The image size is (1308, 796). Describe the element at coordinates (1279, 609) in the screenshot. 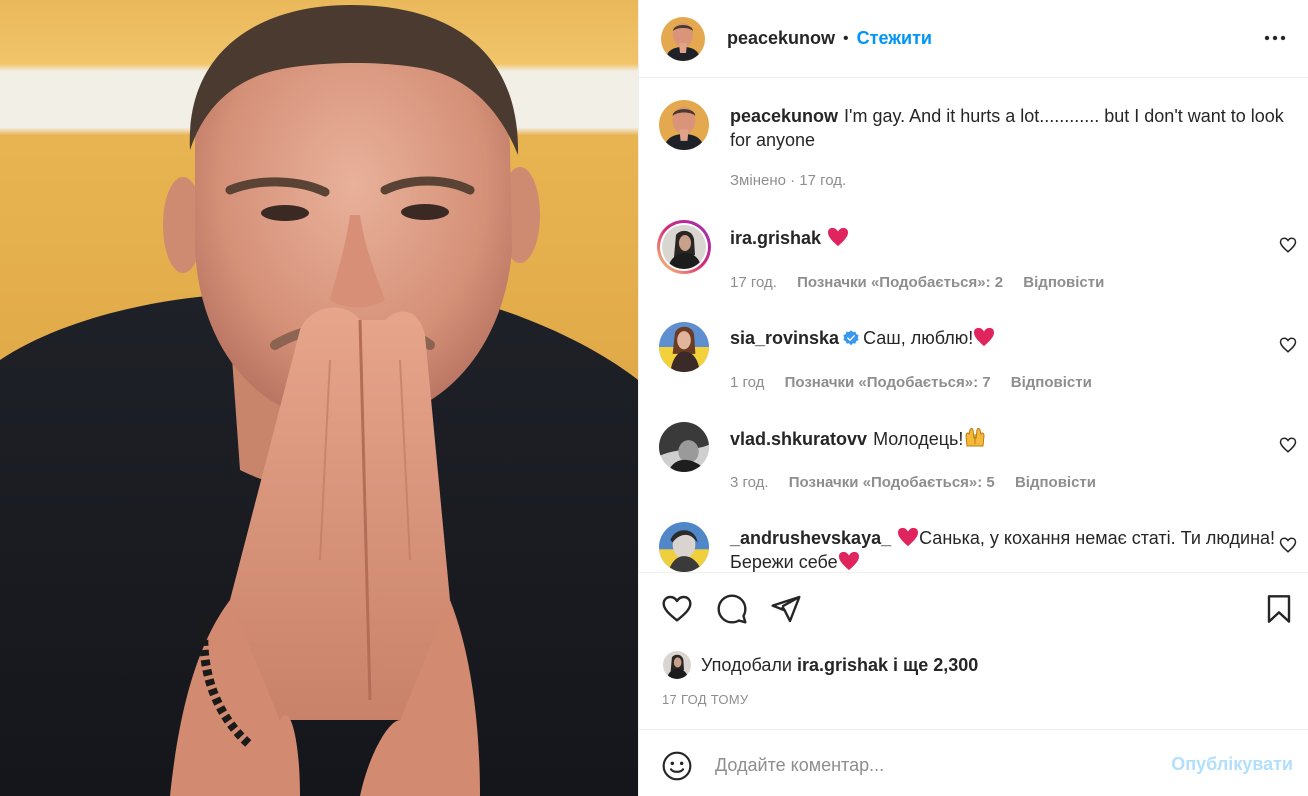

I see `bookmark-icon` at that location.